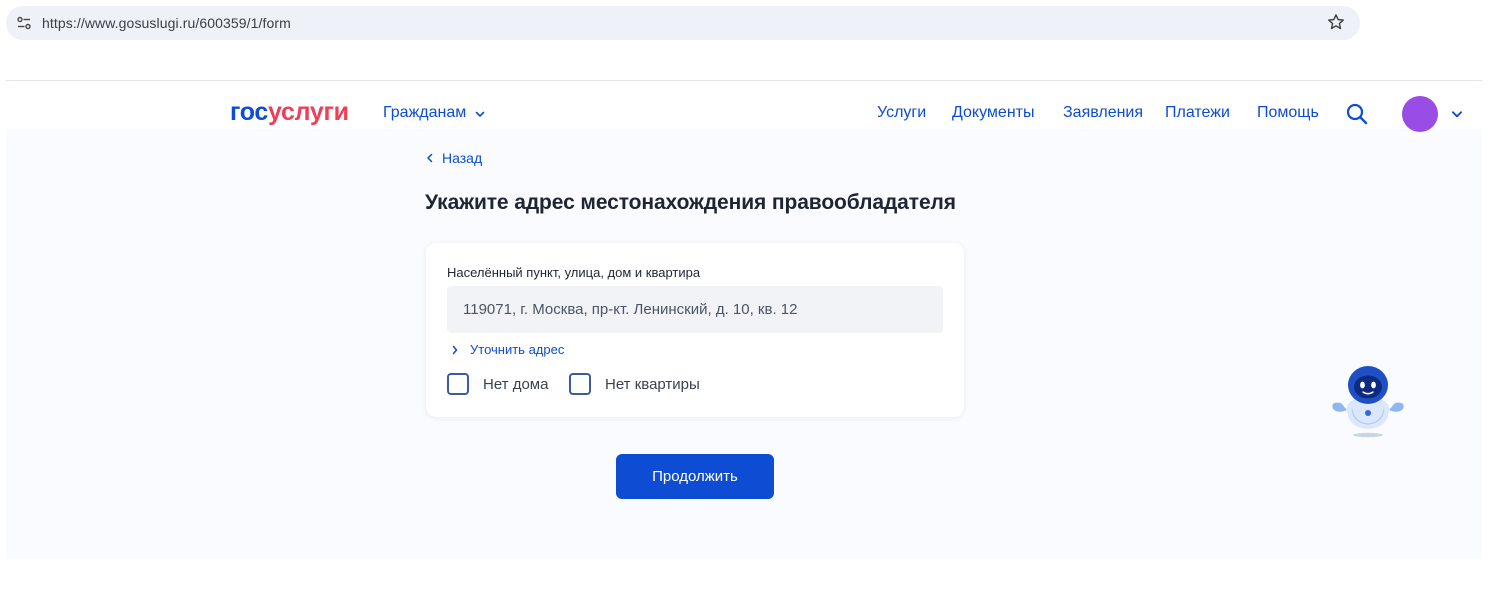  I want to click on address-input, so click(695, 309).